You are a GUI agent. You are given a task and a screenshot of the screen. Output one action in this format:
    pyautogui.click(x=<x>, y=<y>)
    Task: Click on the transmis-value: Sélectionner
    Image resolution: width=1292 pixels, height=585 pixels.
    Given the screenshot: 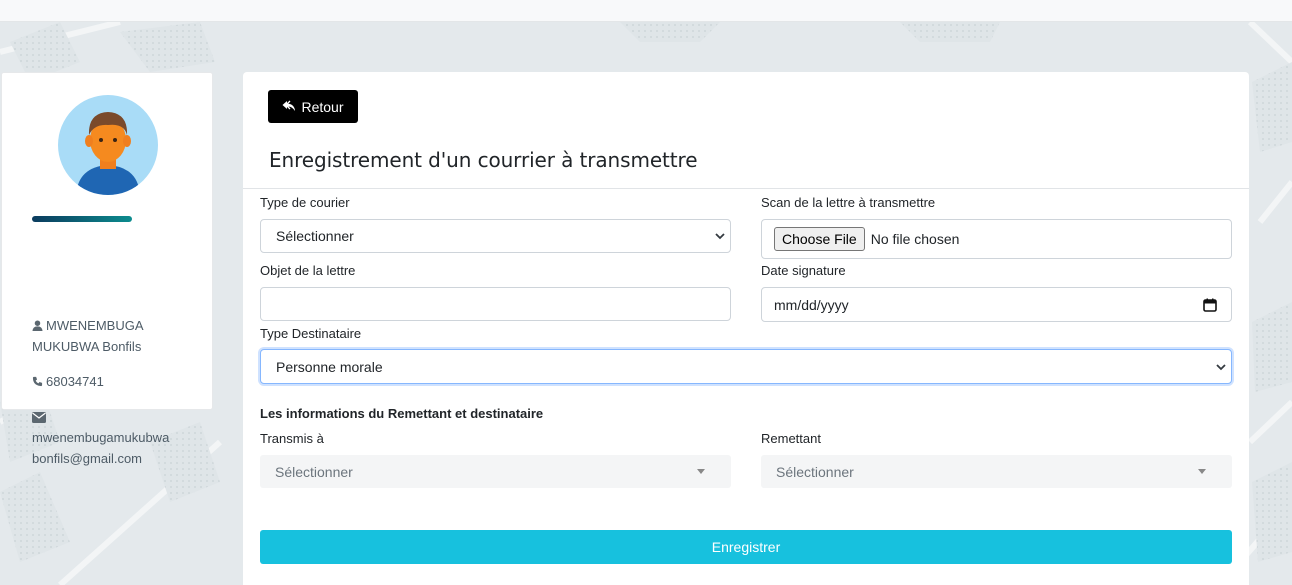 What is the action you would take?
    pyautogui.click(x=314, y=471)
    